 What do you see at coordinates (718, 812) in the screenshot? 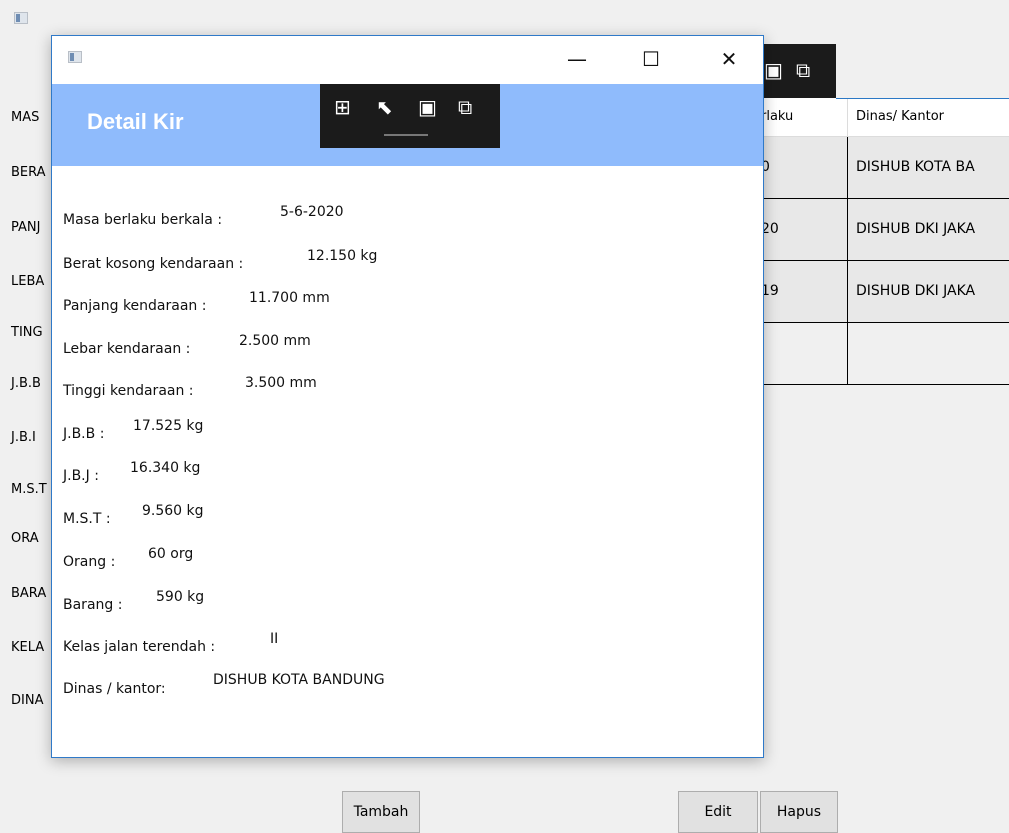
I see `edit-button: Edit` at bounding box center [718, 812].